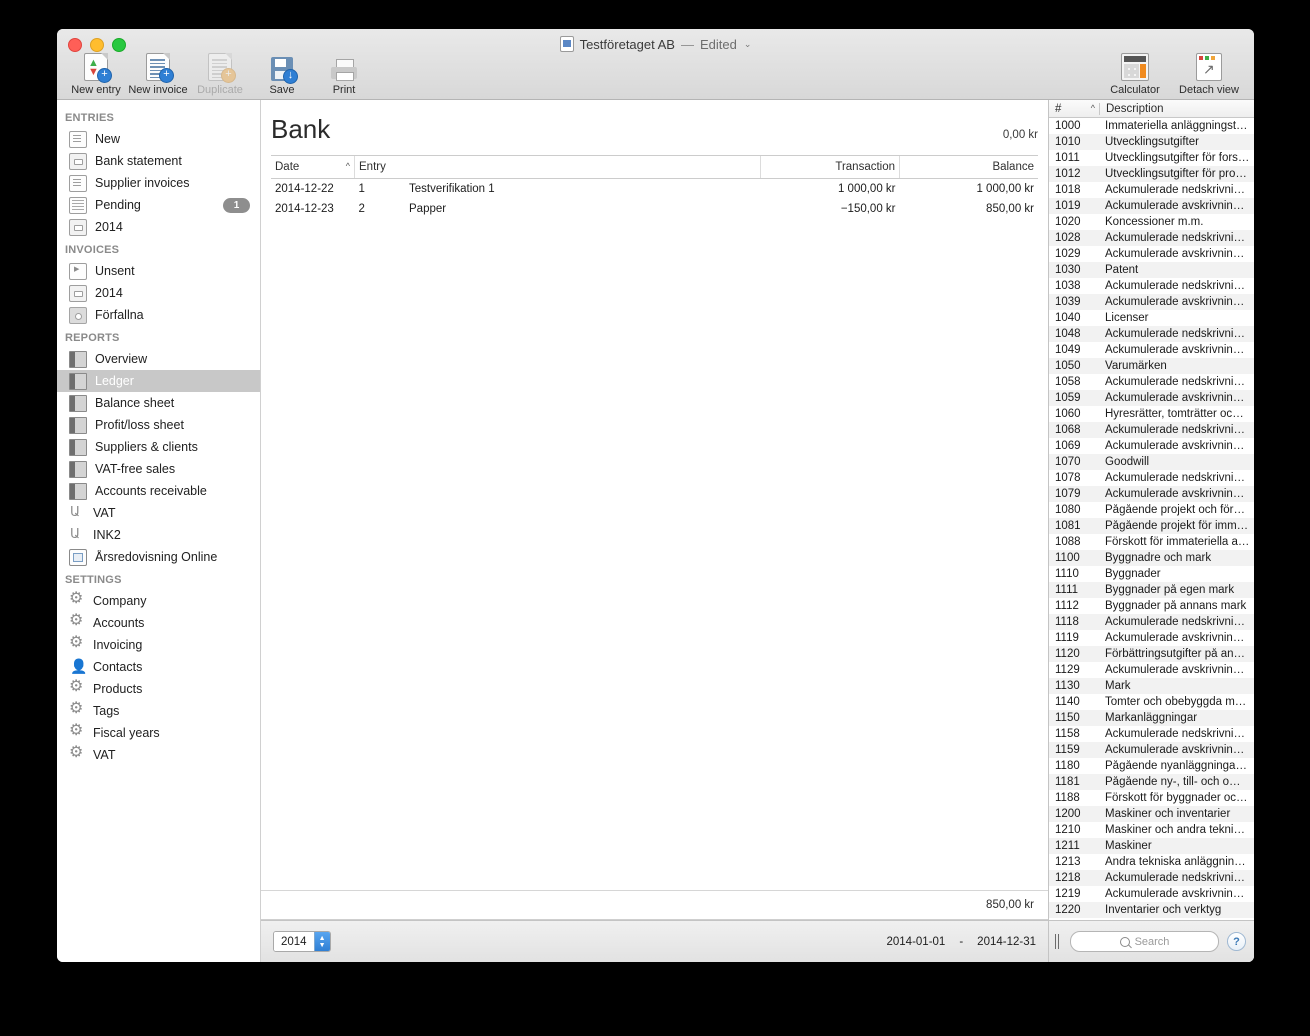 This screenshot has height=1036, width=1310. I want to click on print-button: Print, so click(344, 73).